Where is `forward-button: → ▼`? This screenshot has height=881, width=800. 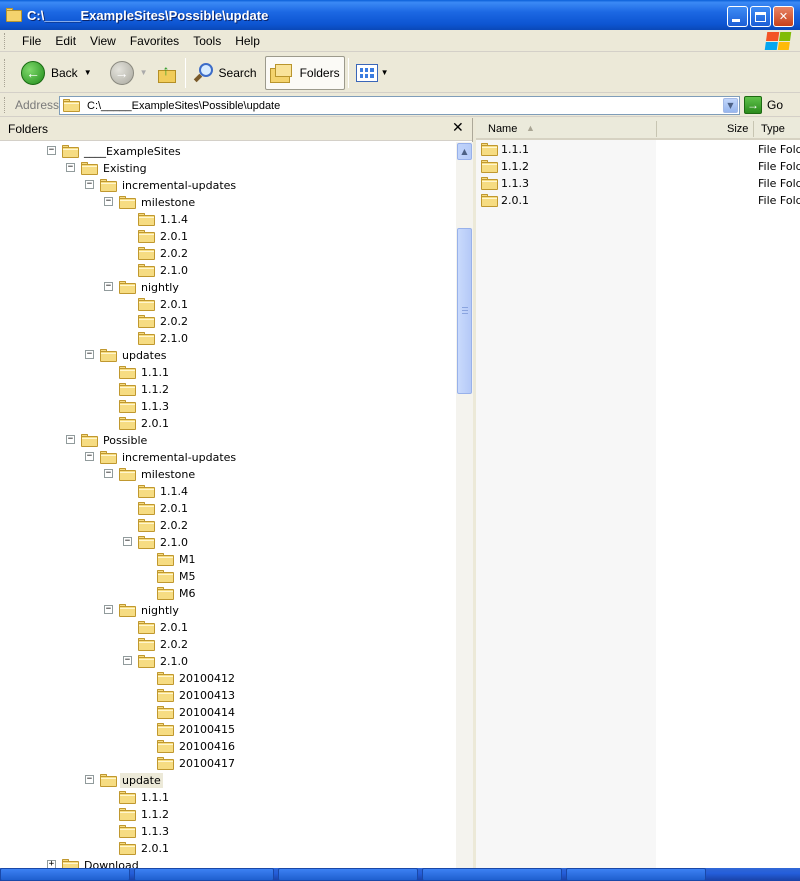 forward-button: → ▼ is located at coordinates (129, 73).